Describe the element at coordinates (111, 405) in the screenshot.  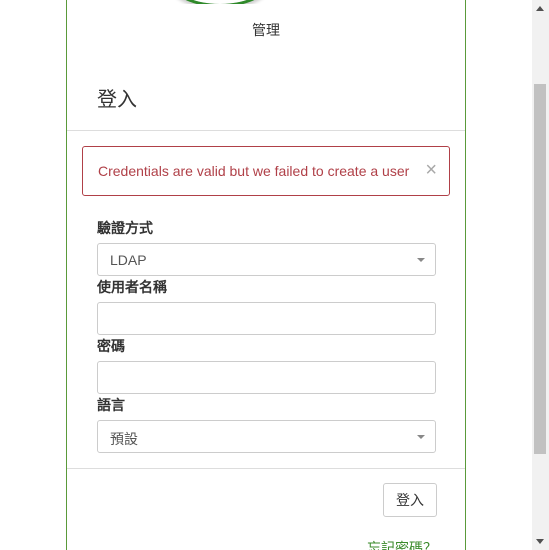
I see `language-label: 語言` at that location.